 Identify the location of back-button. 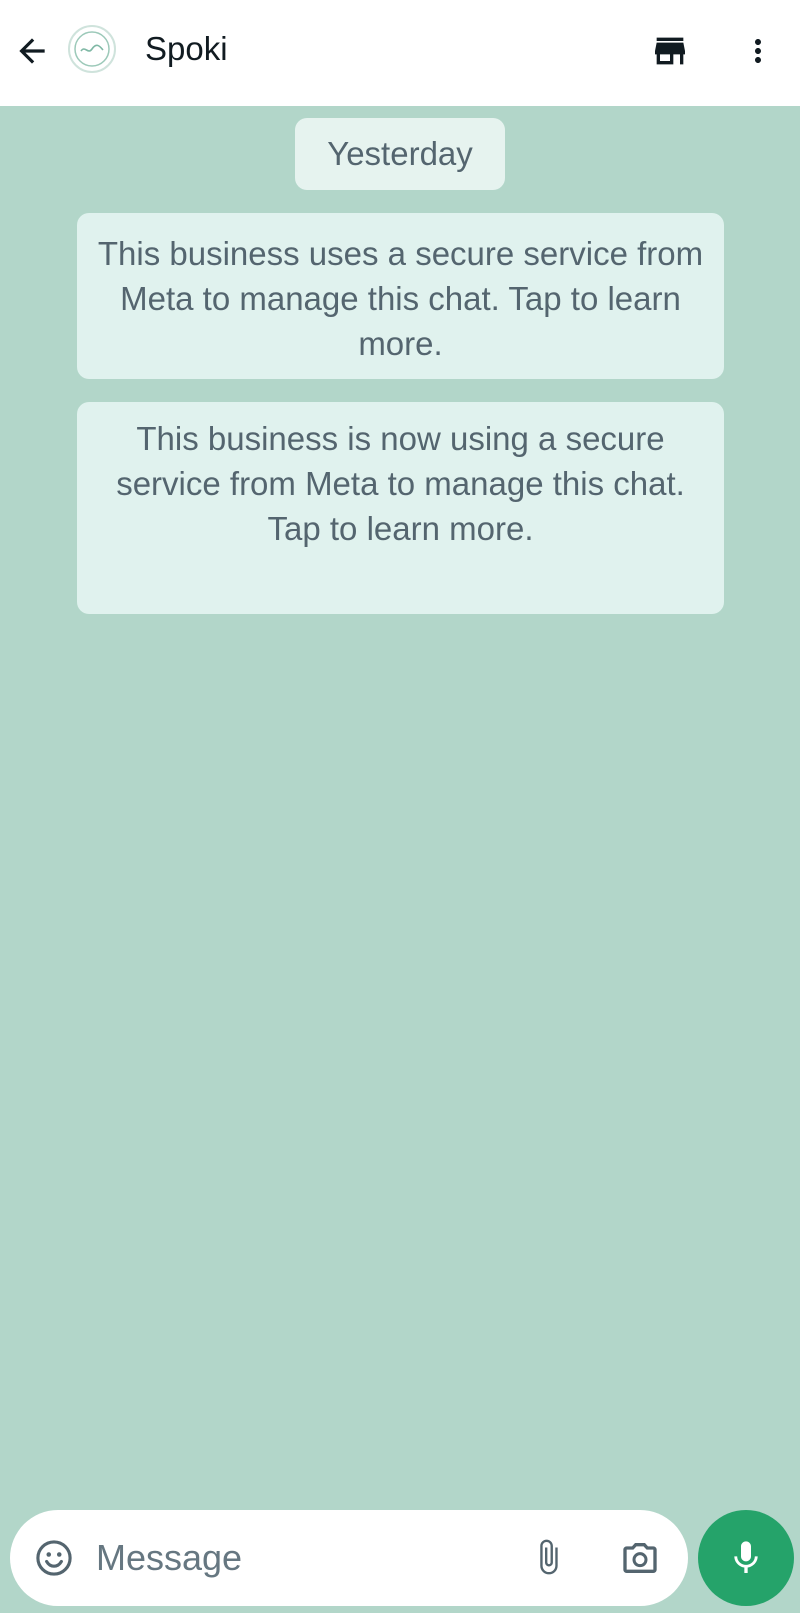
(32, 51).